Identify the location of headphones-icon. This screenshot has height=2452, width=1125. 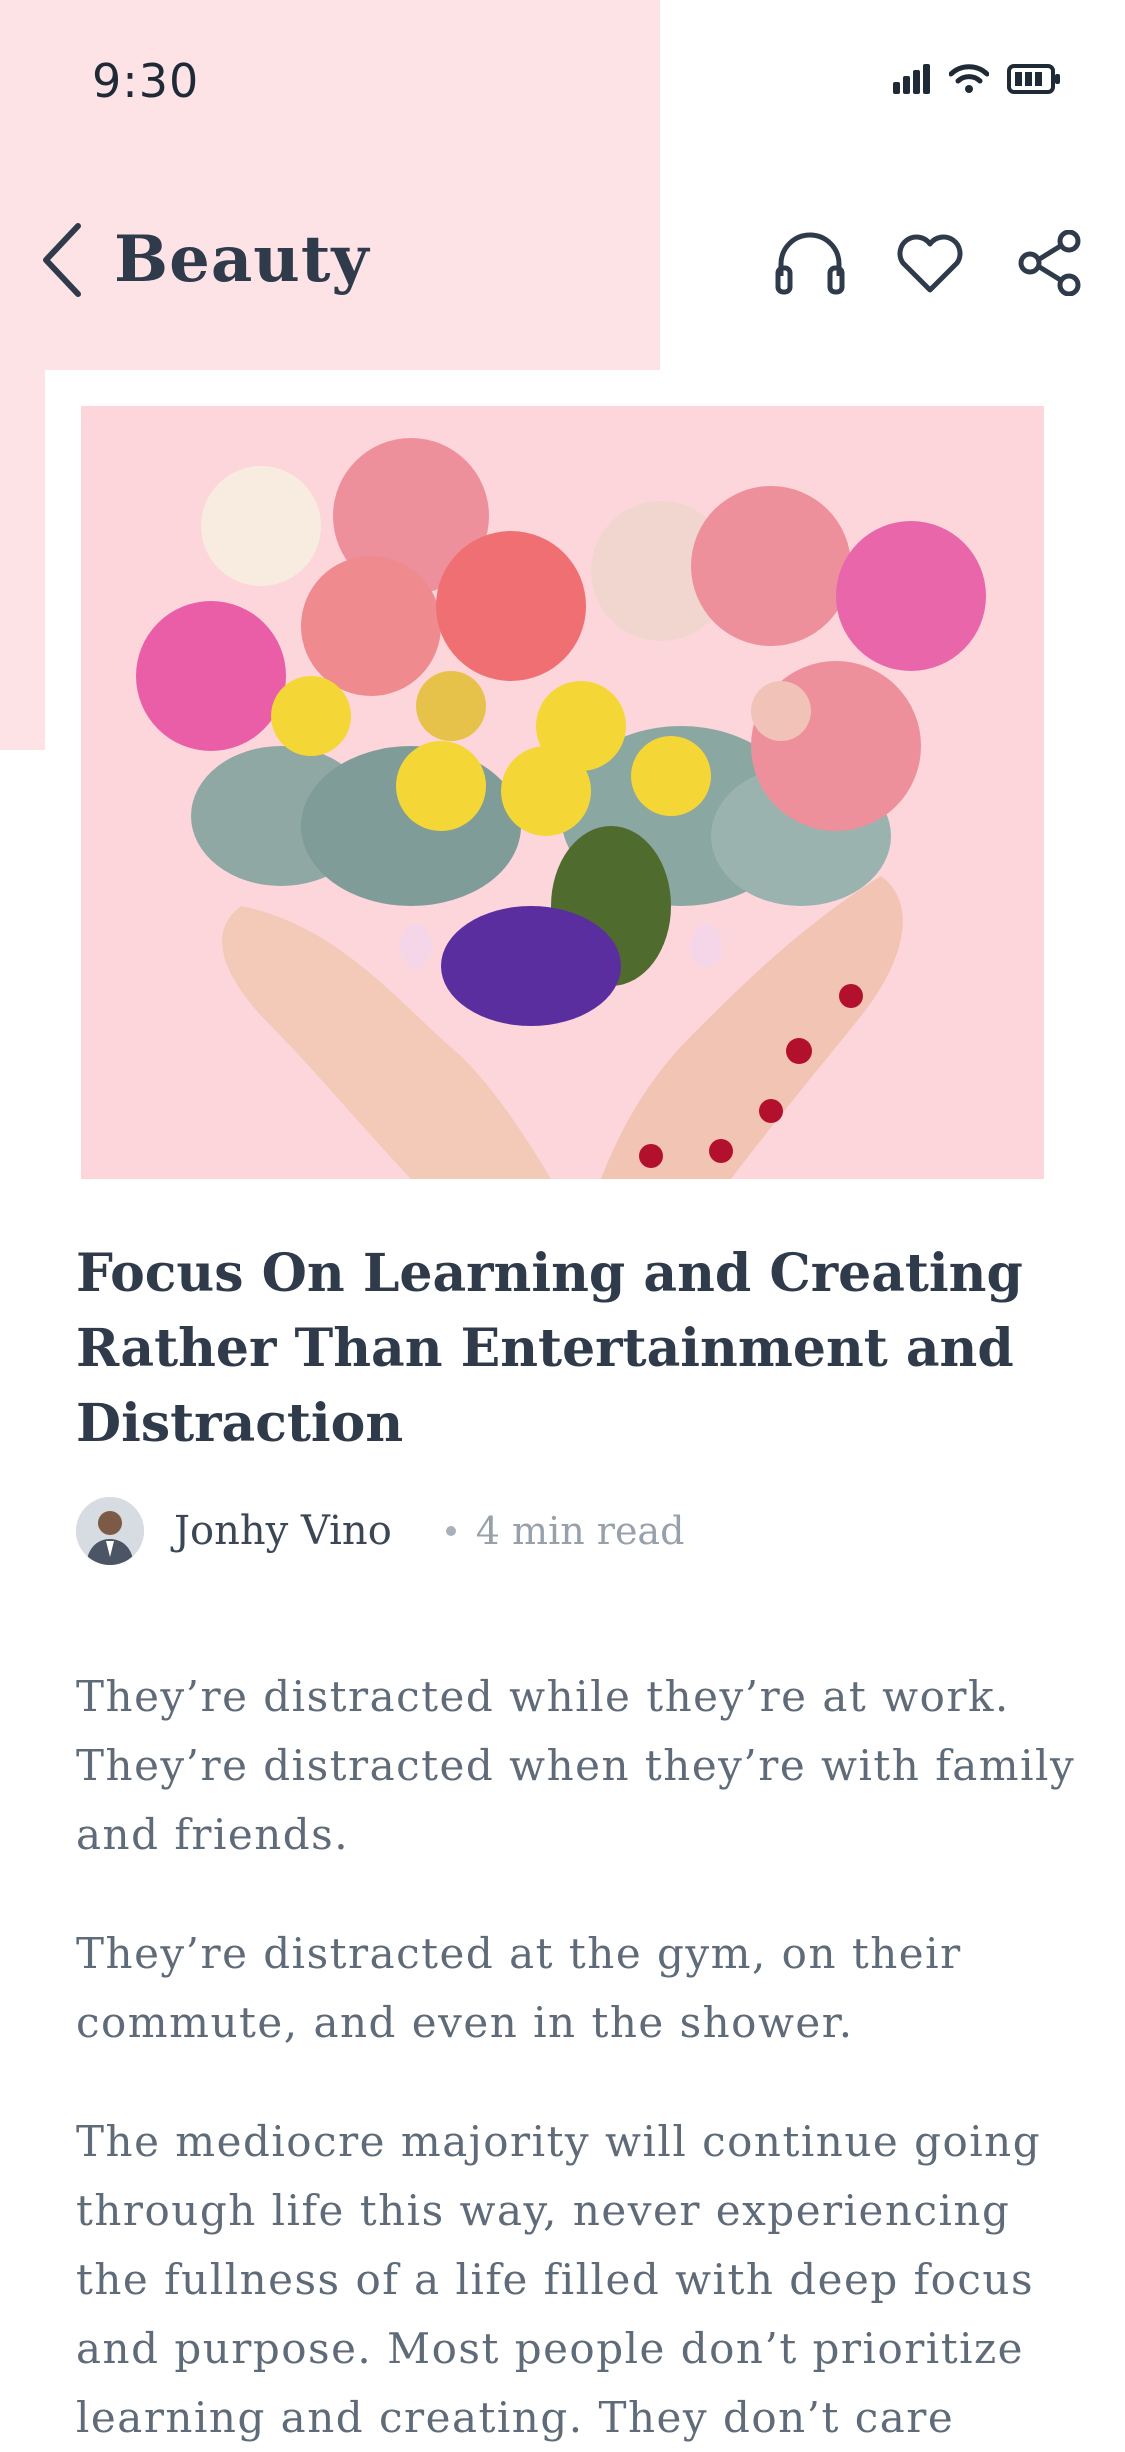
(810, 263).